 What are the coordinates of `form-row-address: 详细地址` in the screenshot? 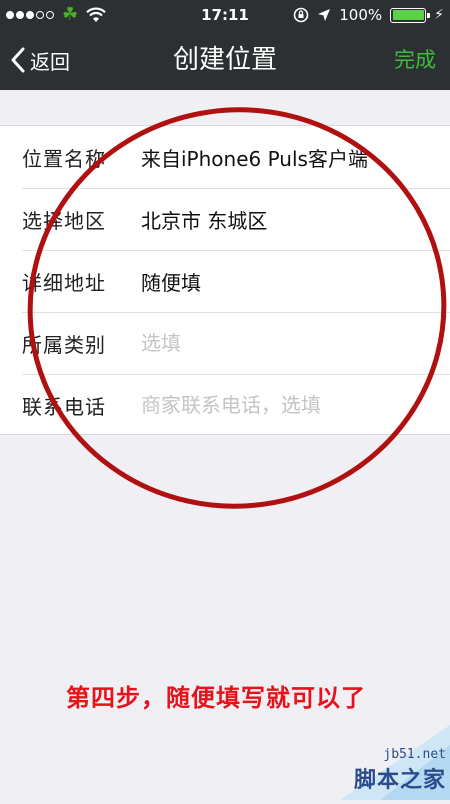 It's located at (225, 281).